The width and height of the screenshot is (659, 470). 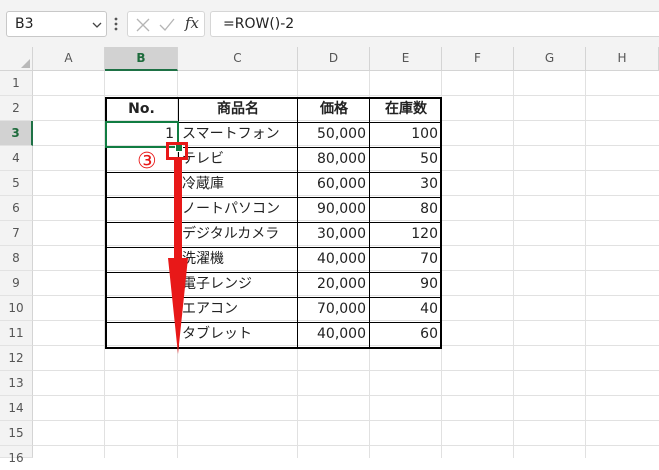 I want to click on column-header-a: A, so click(x=69, y=59).